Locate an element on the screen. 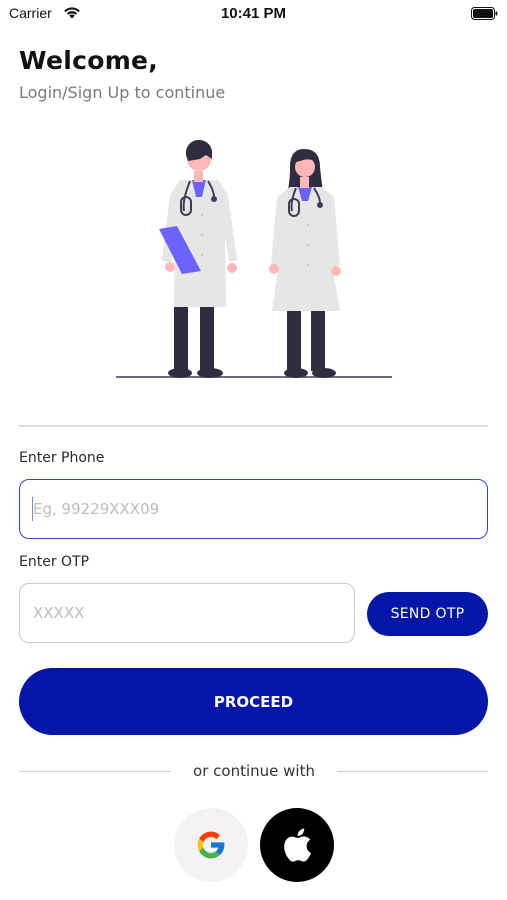  status-time: 10:41 PM is located at coordinates (253, 13).